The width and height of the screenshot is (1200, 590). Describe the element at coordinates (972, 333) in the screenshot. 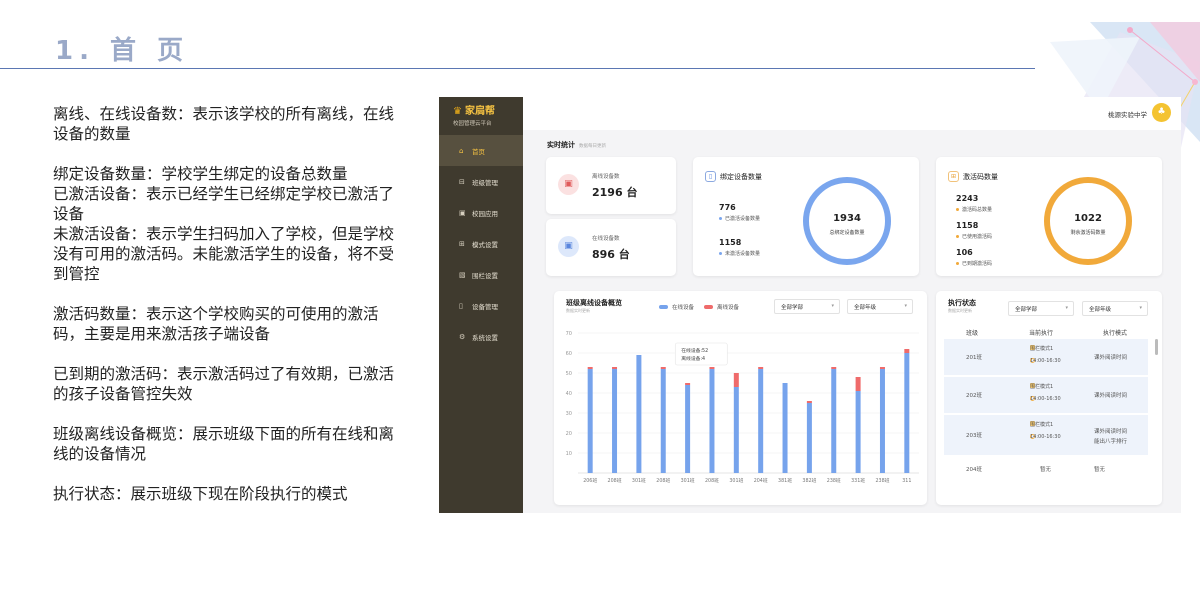

I see `col-class: 班级` at that location.